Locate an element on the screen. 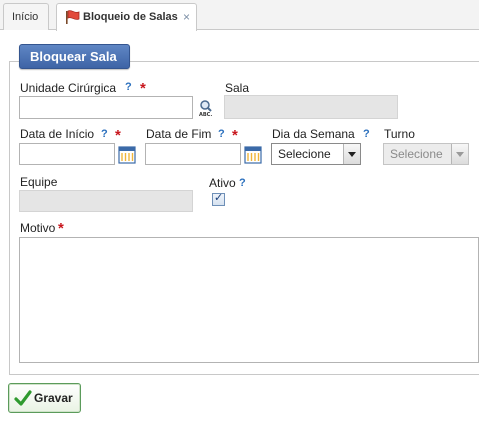 The height and width of the screenshot is (421, 479). dia-semana-label: Dia da Semana is located at coordinates (313, 134).